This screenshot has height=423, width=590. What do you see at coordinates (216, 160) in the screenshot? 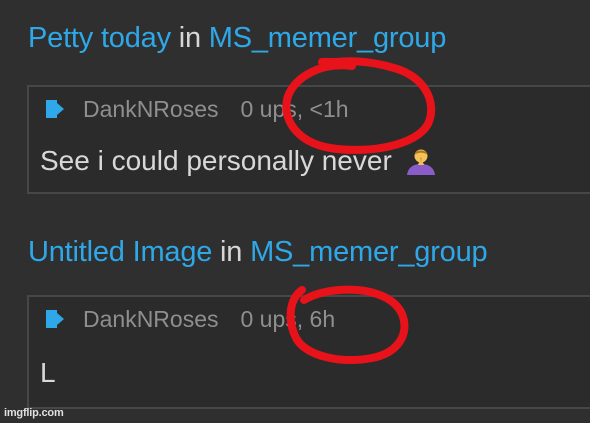
I see `comment-text-content: See i could personally never` at bounding box center [216, 160].